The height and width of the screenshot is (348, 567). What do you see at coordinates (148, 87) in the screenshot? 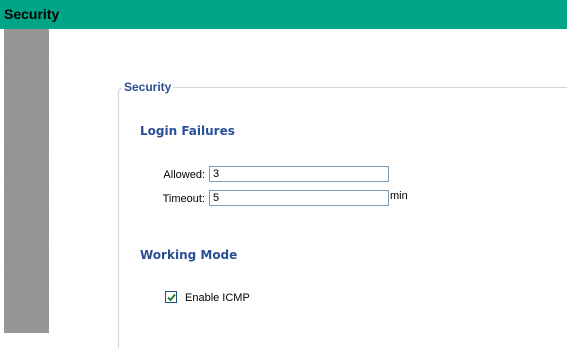
I see `security-legend: Security` at bounding box center [148, 87].